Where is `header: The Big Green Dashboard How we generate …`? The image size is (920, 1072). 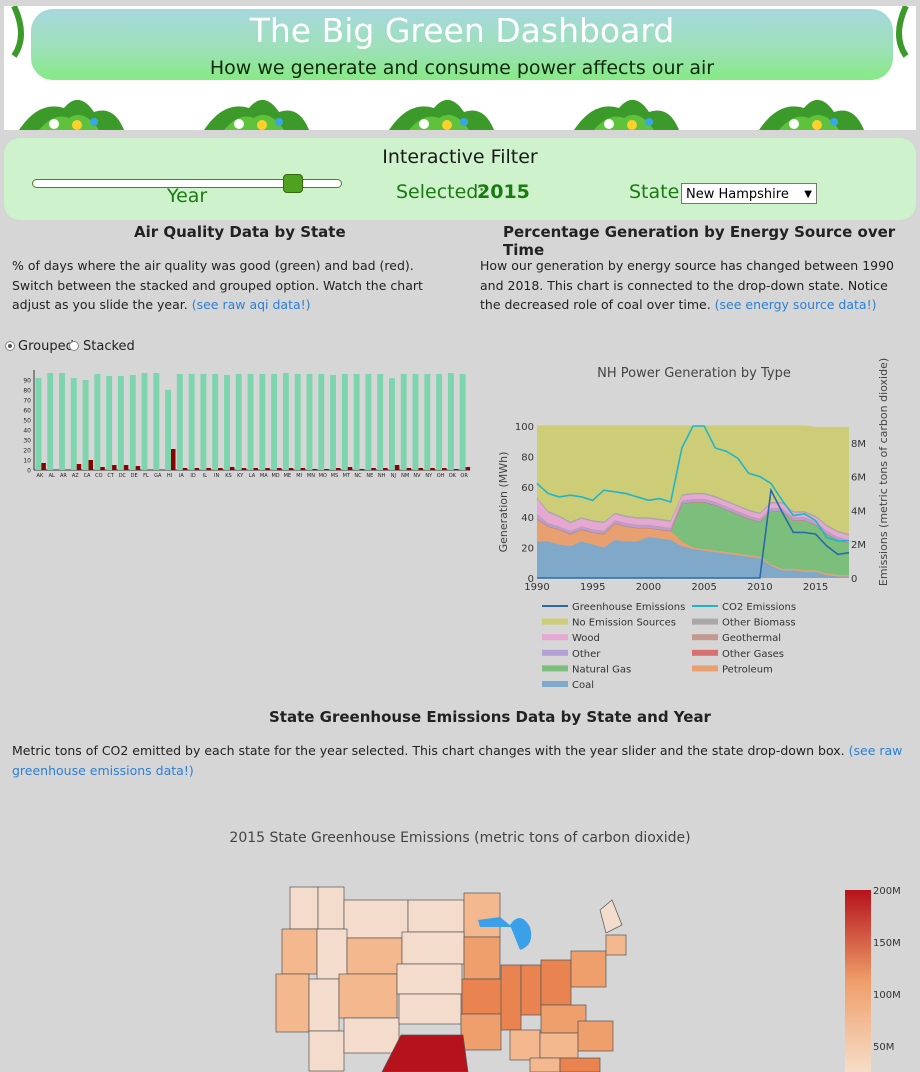
header: The Big Green Dashboard How we generate … is located at coordinates (460, 68).